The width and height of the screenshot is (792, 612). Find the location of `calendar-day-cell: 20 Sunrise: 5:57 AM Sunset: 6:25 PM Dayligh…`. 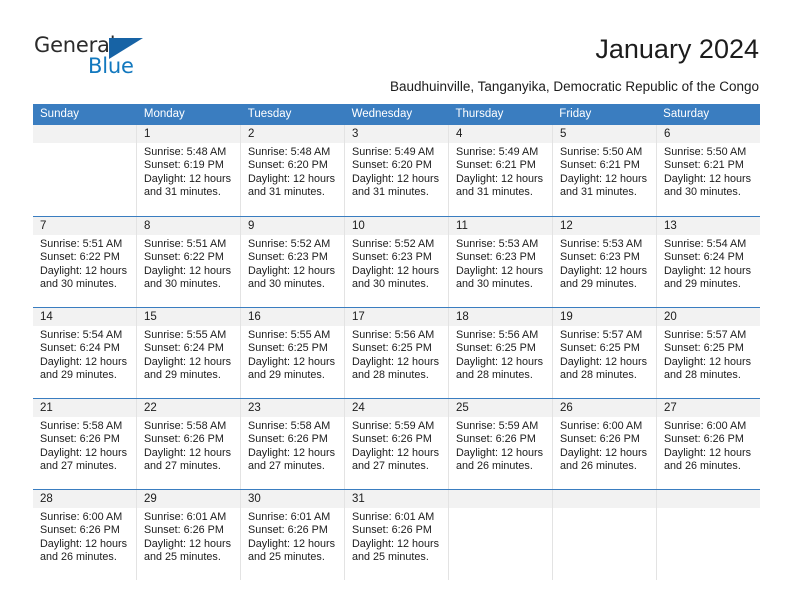

calendar-day-cell: 20 Sunrise: 5:57 AM Sunset: 6:25 PM Dayligh… is located at coordinates (708, 353).